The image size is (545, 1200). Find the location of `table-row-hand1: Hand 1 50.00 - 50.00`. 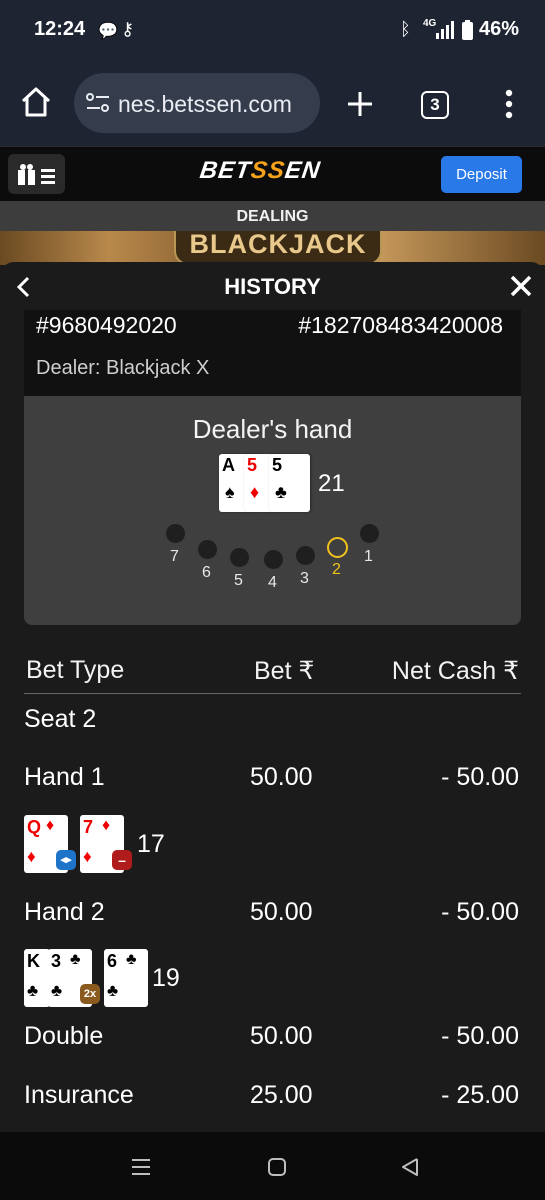

table-row-hand1: Hand 1 50.00 - 50.00 is located at coordinates (272, 777).